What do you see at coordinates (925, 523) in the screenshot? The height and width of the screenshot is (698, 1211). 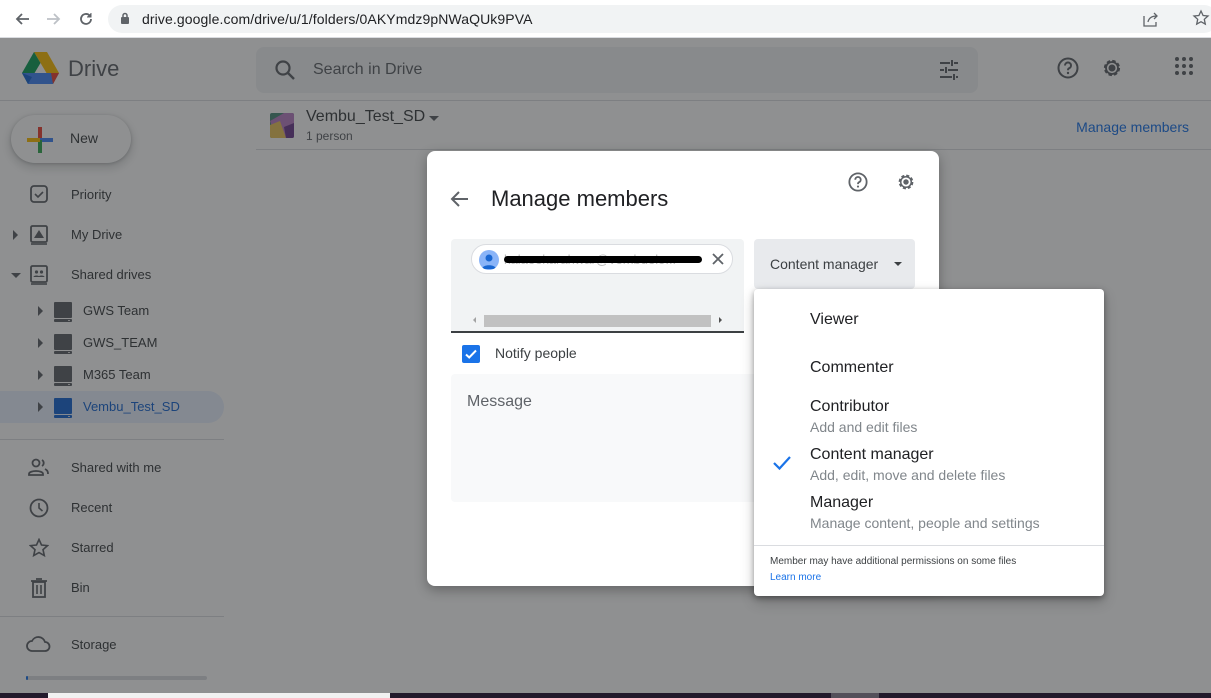 I see `role-description: Manage content, people and settings` at bounding box center [925, 523].